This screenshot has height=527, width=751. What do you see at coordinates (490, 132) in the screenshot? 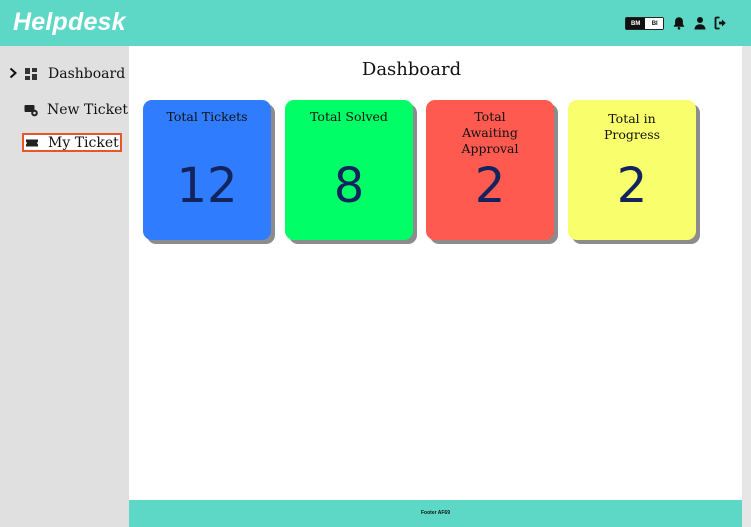
I see `stat-card-label: Total Awaiting Approval` at bounding box center [490, 132].